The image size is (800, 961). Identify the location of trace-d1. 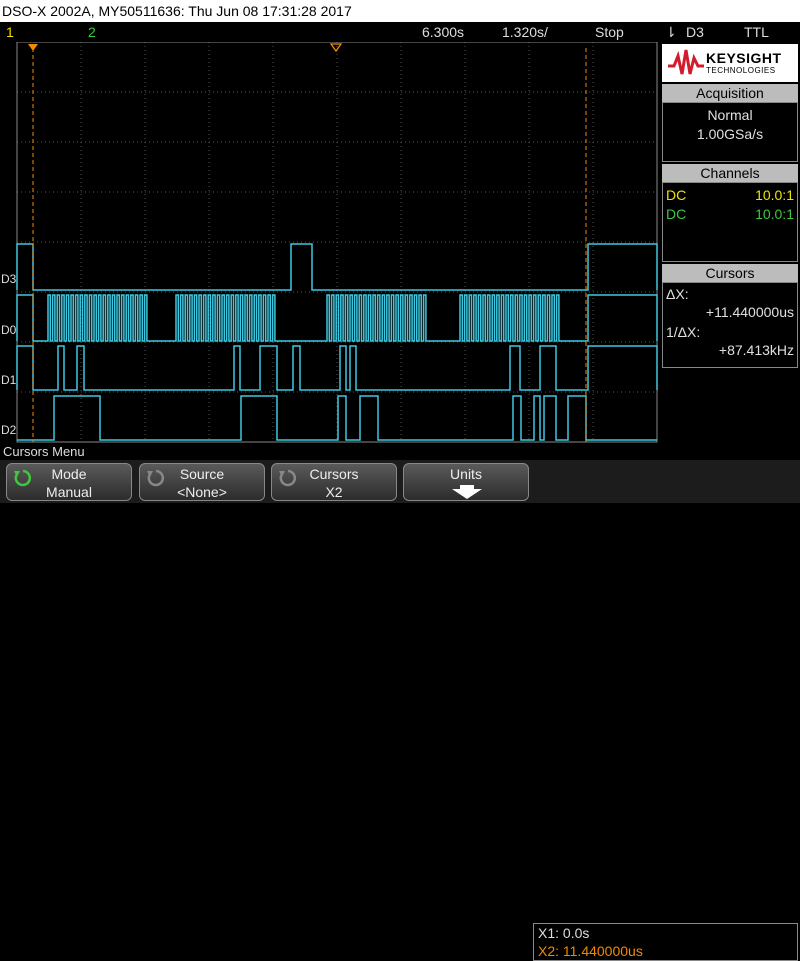
(337, 368).